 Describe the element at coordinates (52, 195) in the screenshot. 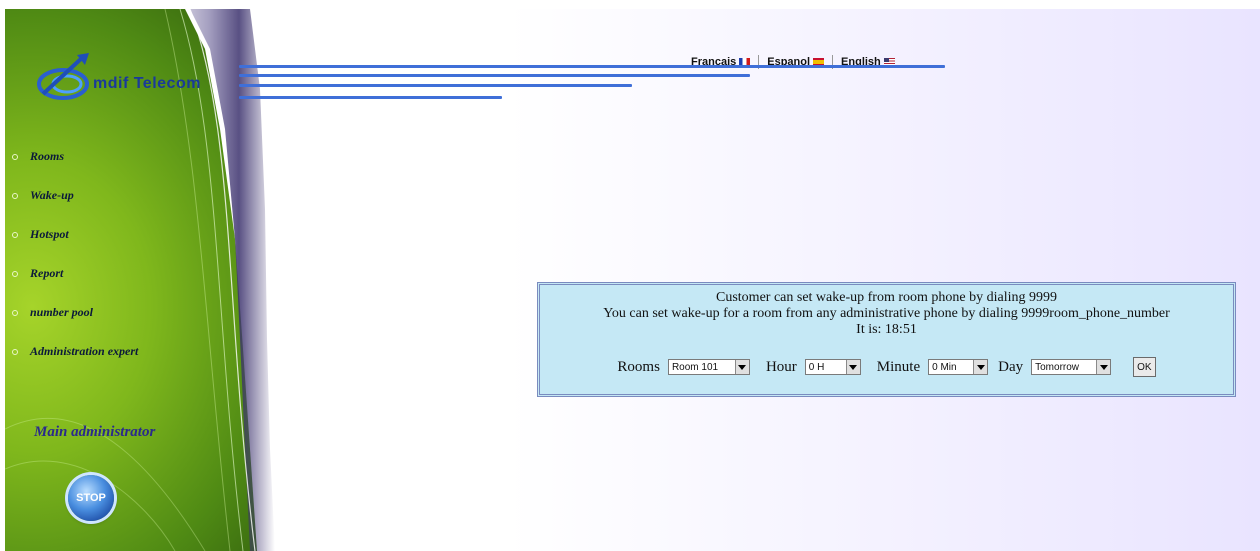

I see `sidebar-item-label: Wake-up` at that location.